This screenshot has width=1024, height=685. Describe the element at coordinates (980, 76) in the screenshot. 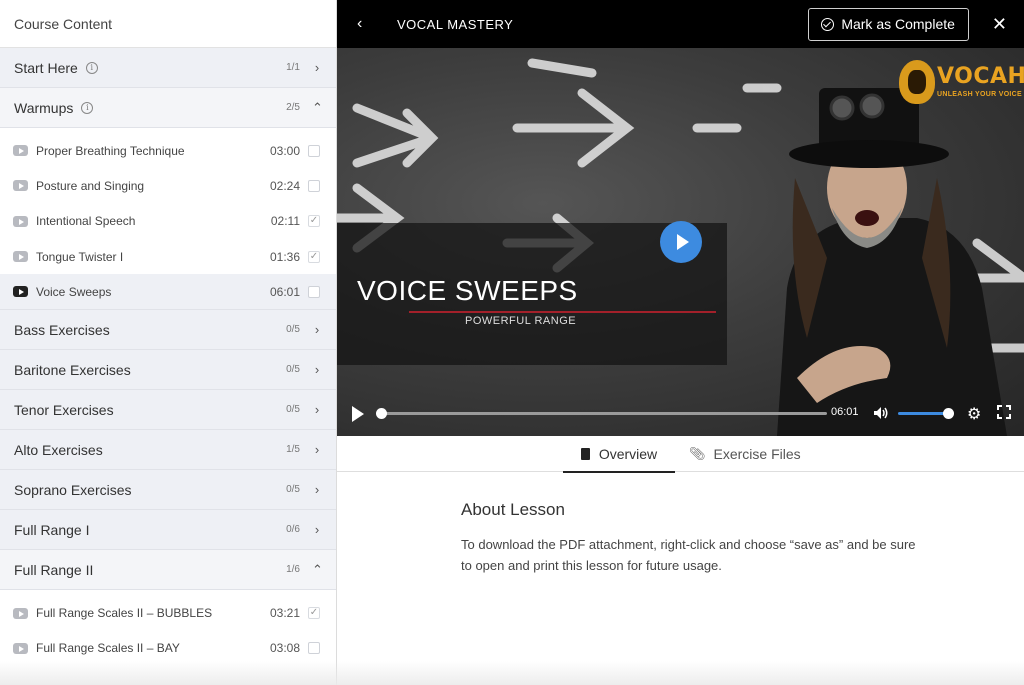

I see `logo-text: VOCAH` at that location.